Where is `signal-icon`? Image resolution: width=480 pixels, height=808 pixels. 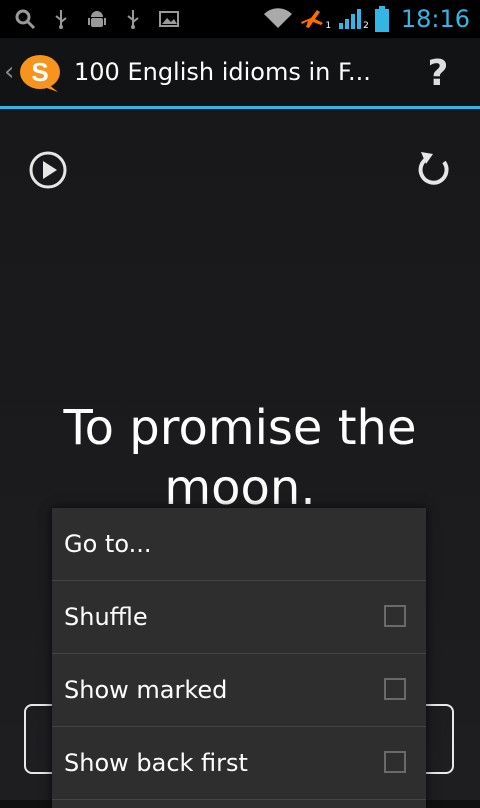 signal-icon is located at coordinates (350, 19).